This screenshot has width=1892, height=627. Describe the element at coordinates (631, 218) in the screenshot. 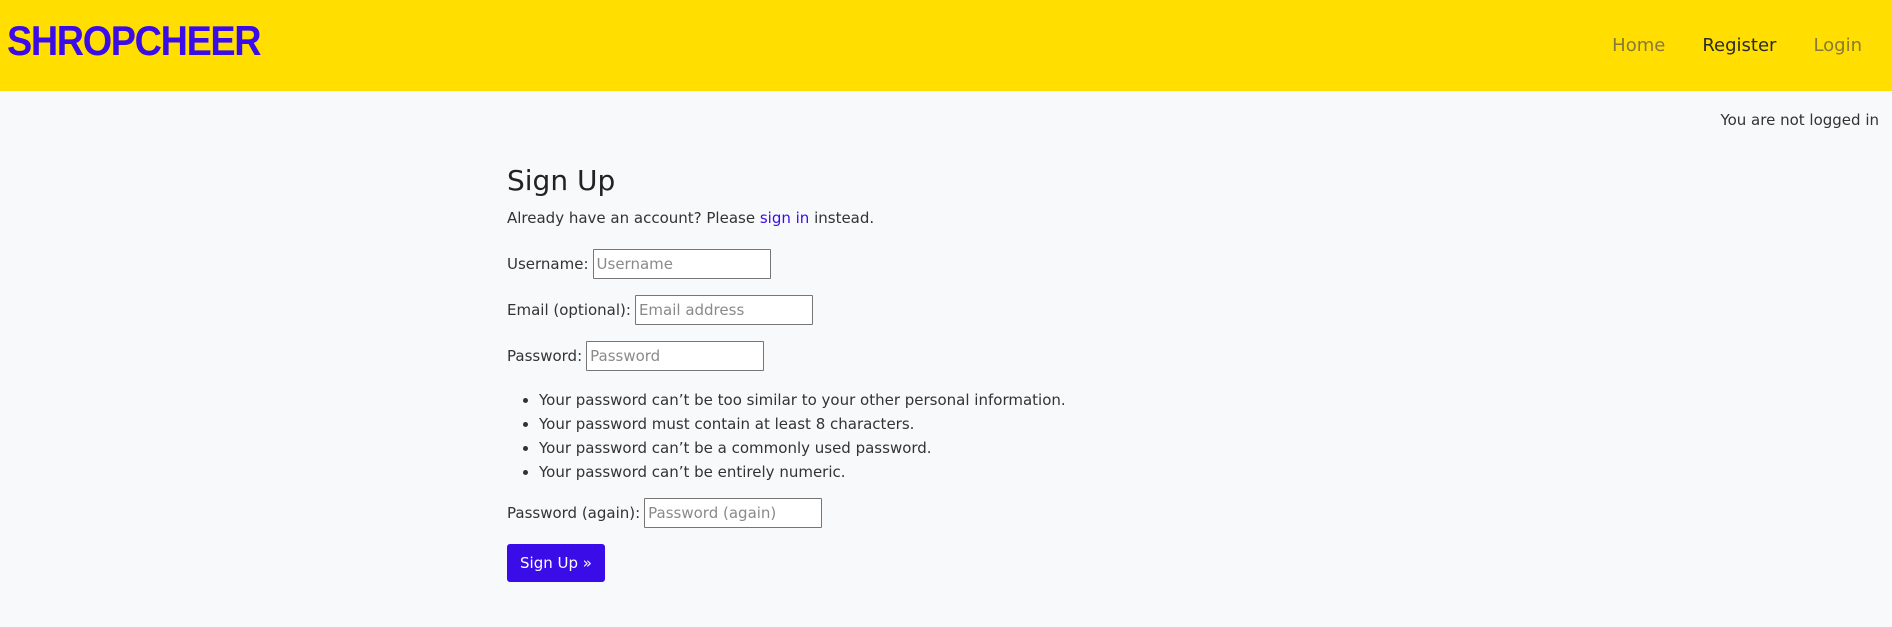

I see `signin-prompt-prefix: Already have an account? Please` at that location.